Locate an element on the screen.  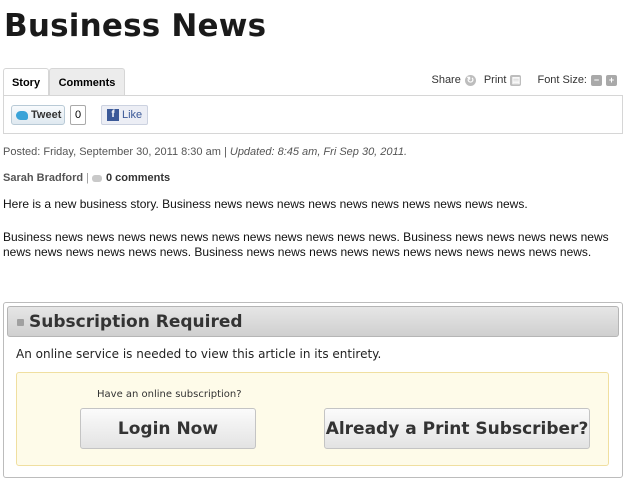
subscription-question: Have an online subscription? is located at coordinates (169, 394).